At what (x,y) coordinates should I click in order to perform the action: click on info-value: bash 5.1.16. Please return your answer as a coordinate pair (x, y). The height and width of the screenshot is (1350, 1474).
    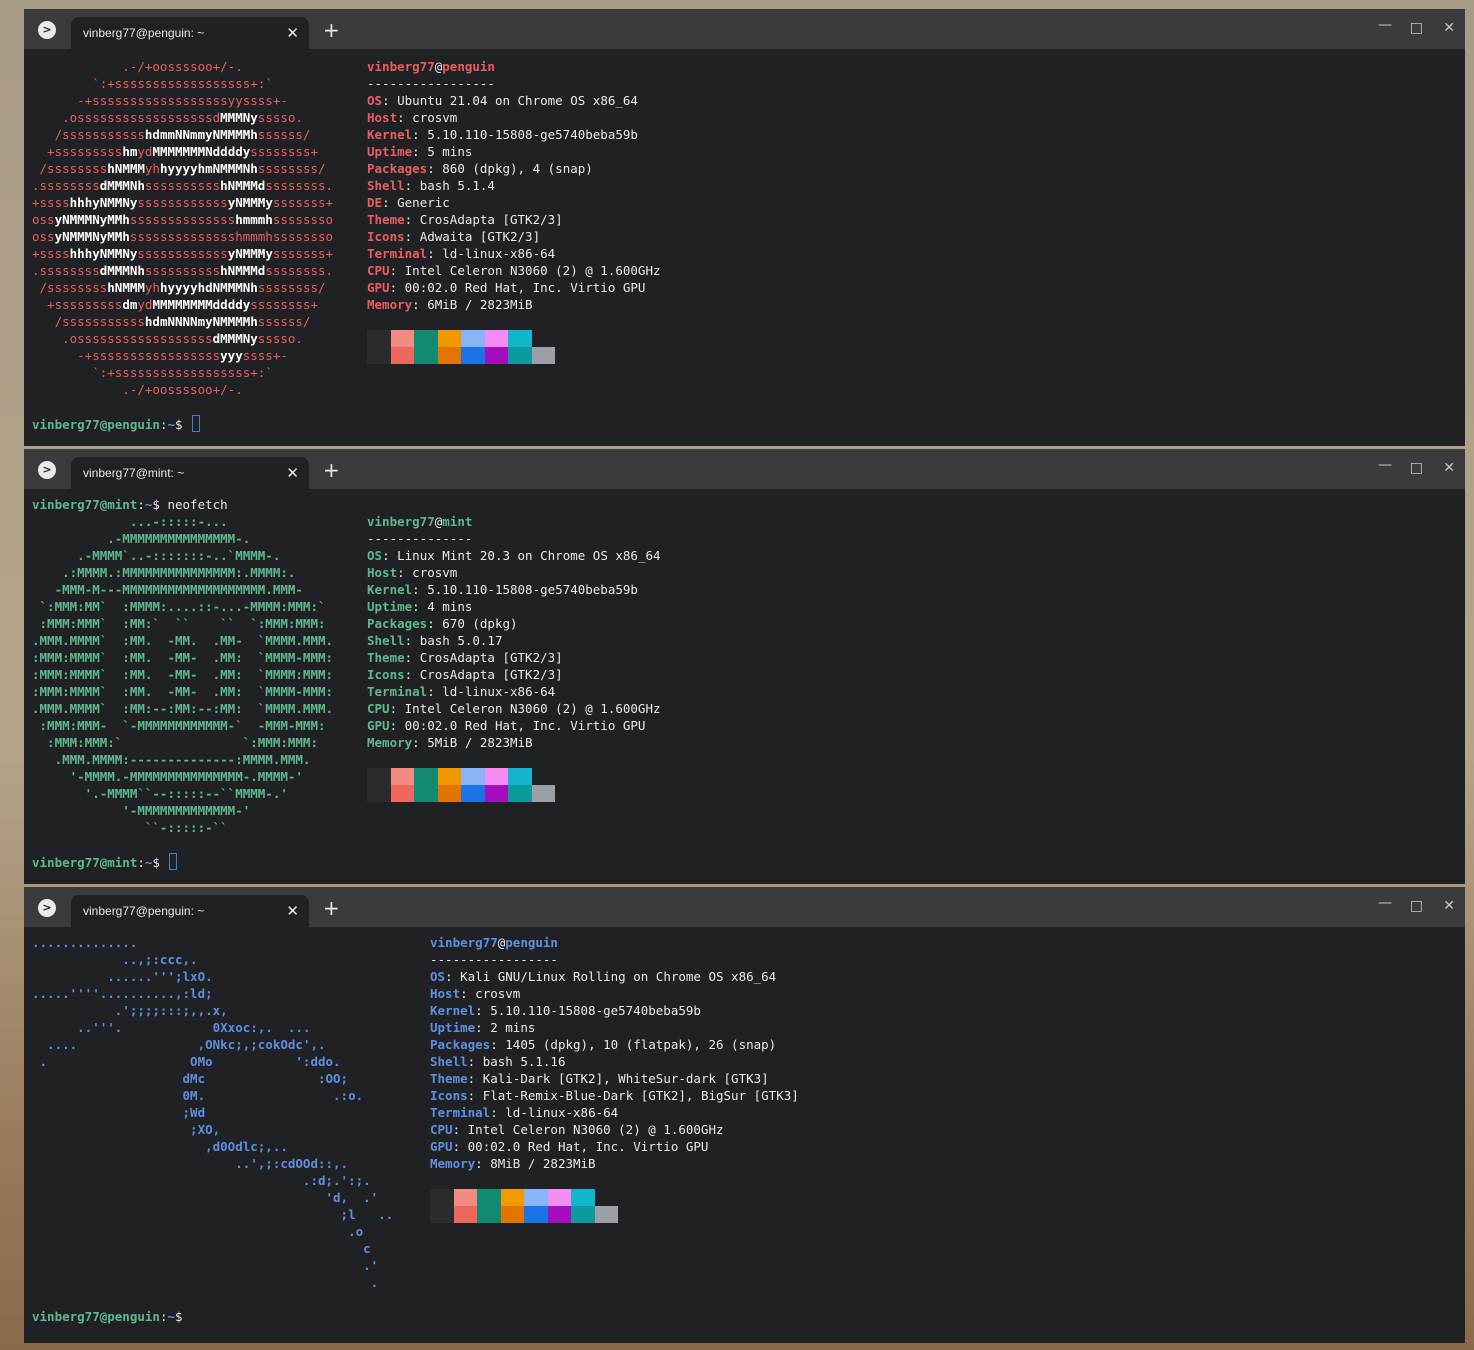
    Looking at the image, I should click on (524, 1061).